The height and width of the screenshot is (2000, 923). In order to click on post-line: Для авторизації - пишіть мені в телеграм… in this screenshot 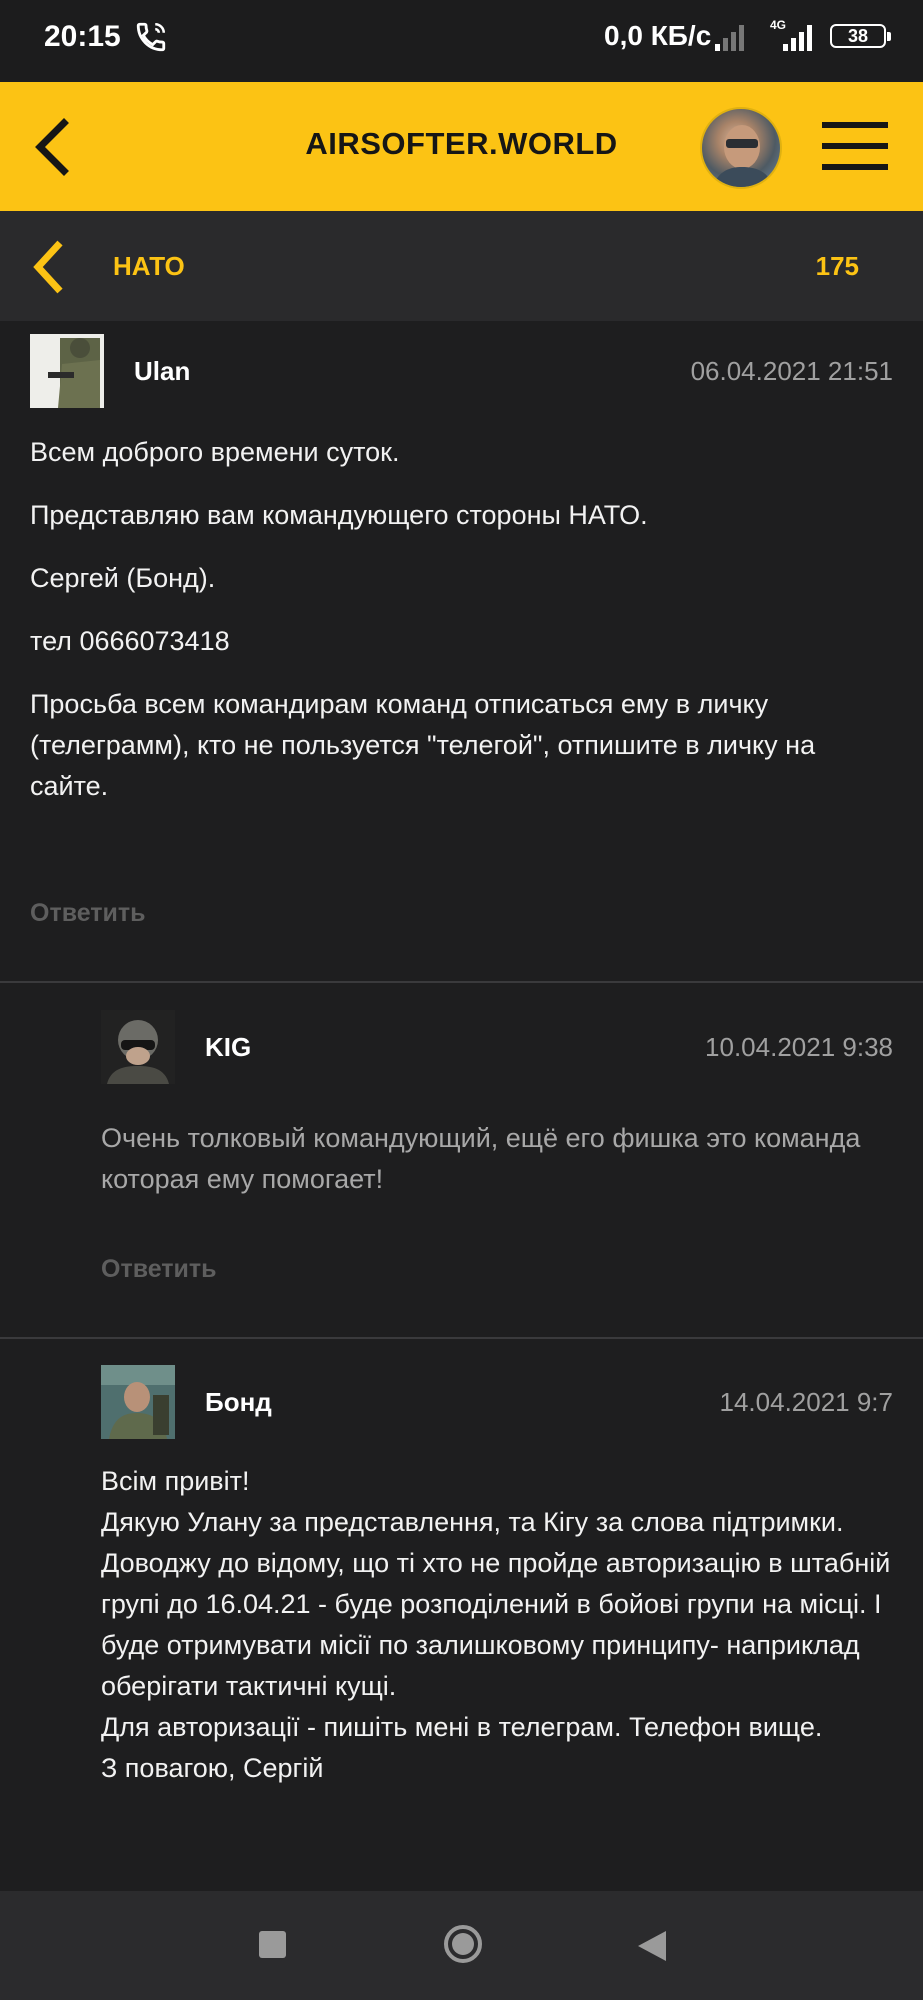, I will do `click(462, 1727)`.